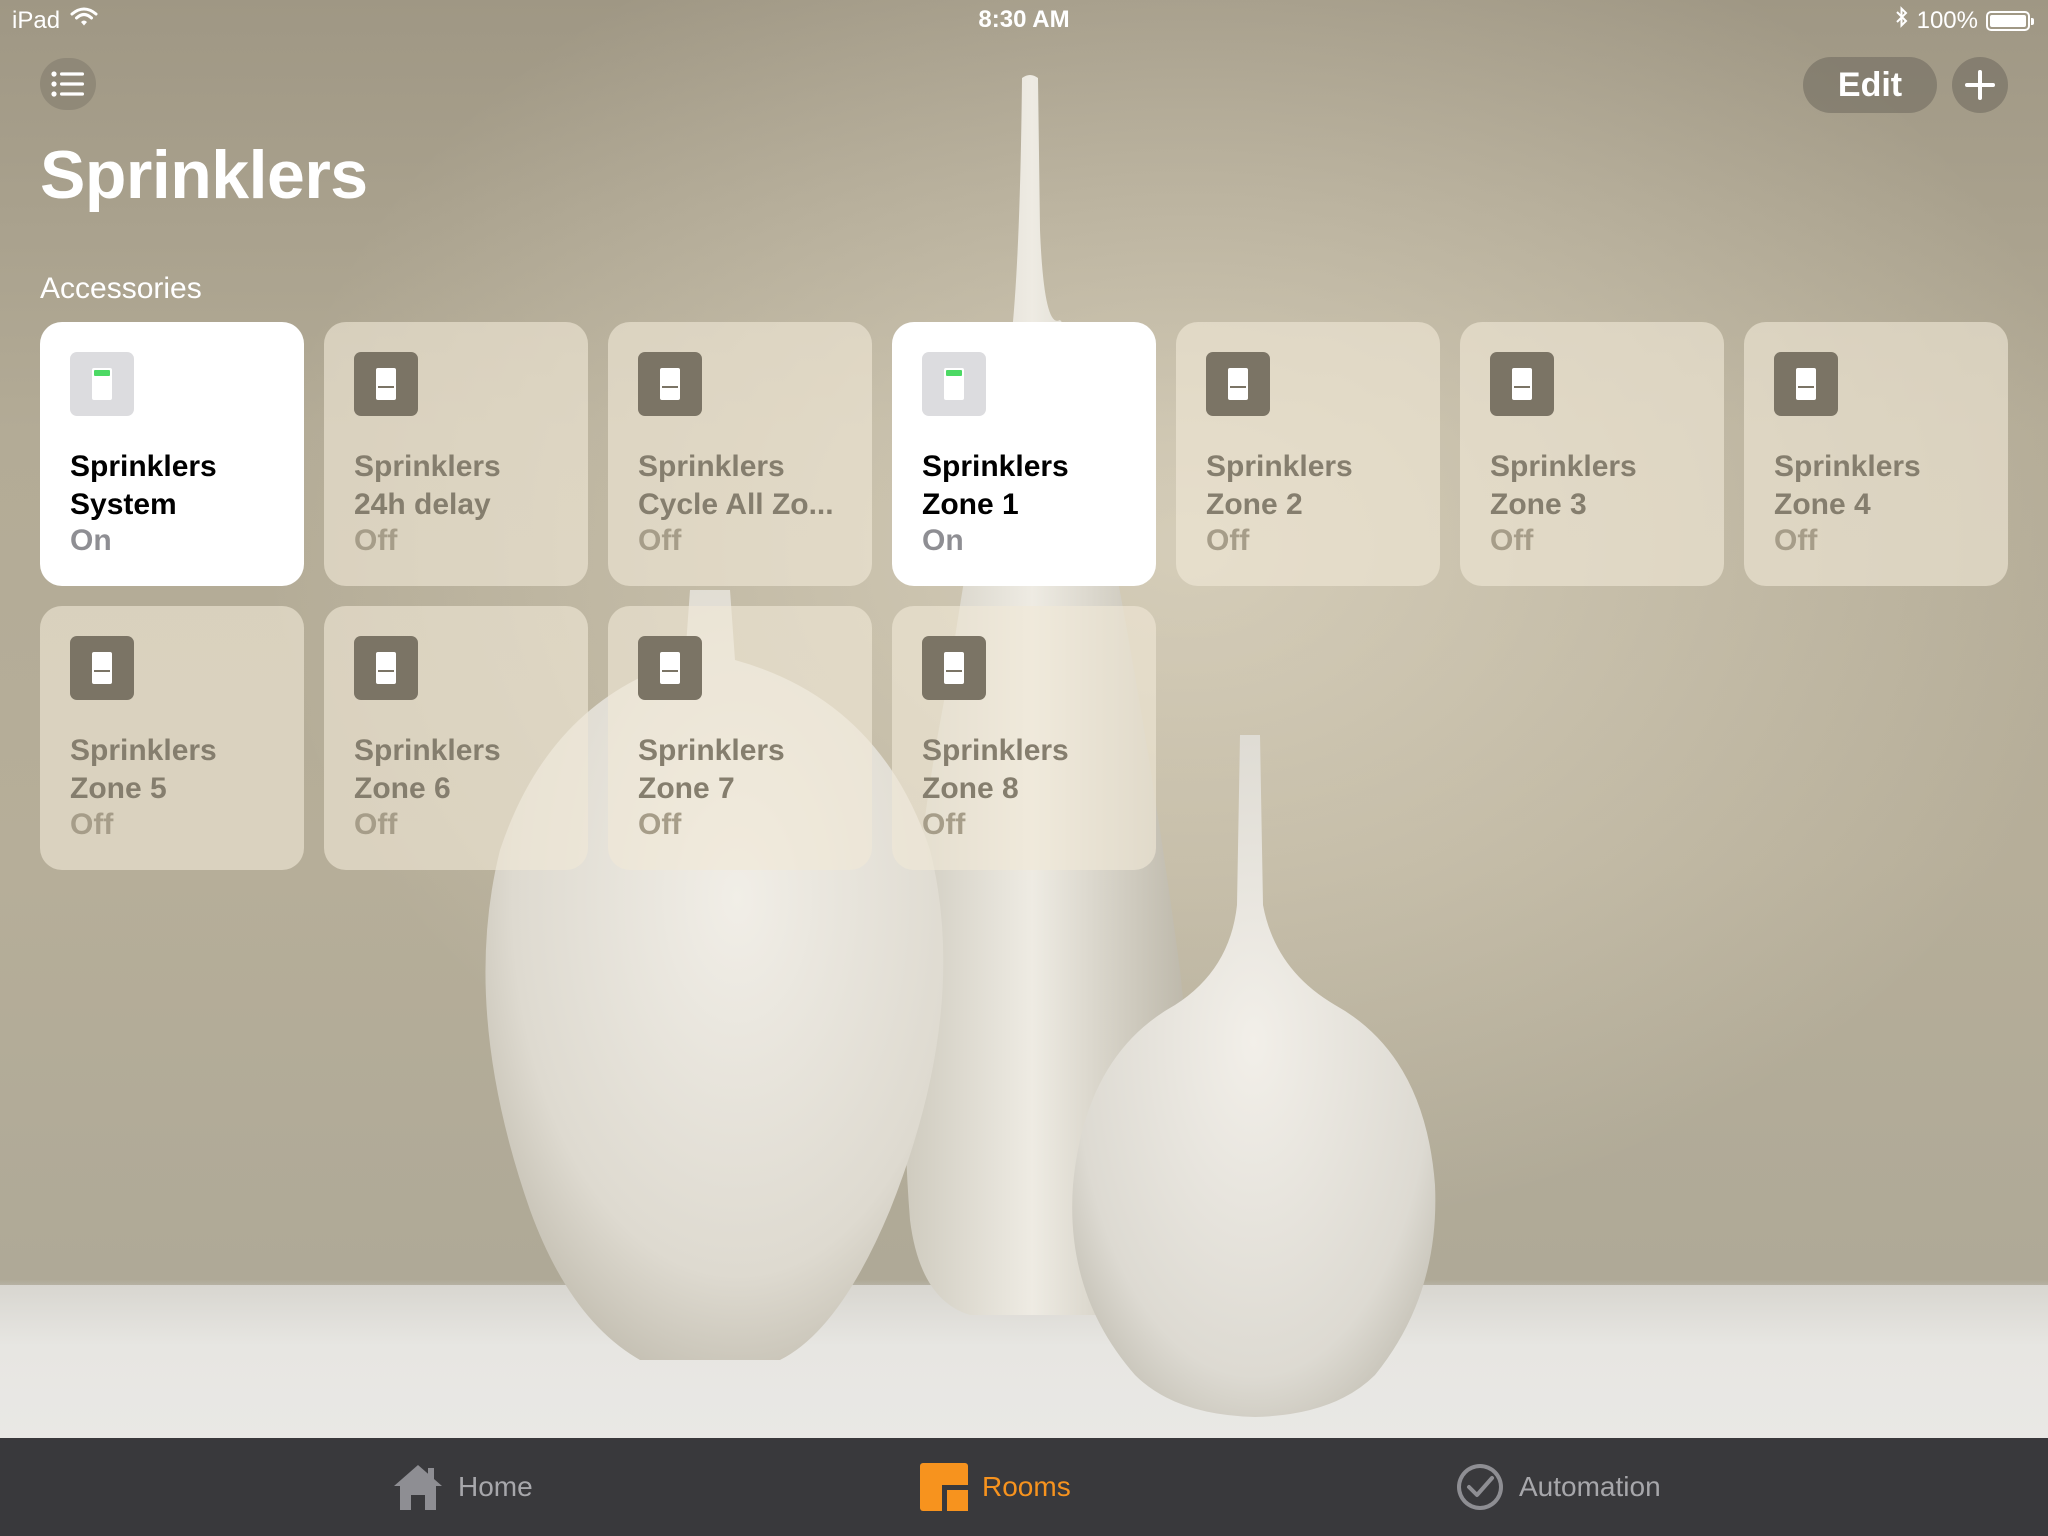 The height and width of the screenshot is (1536, 2048). I want to click on plus-icon, so click(1980, 85).